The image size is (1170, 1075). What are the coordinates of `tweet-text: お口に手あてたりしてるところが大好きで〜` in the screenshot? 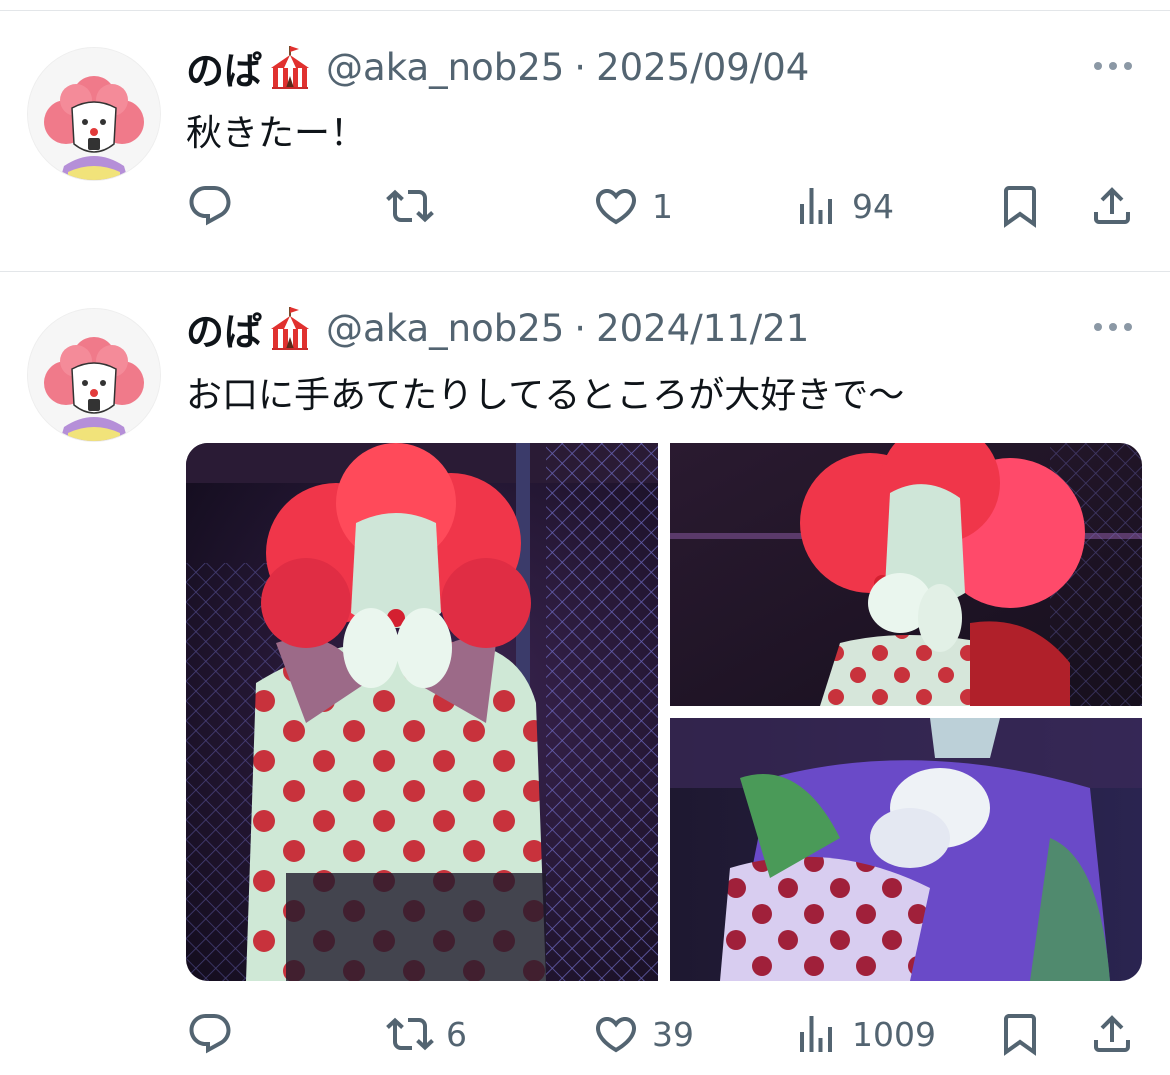 It's located at (545, 395).